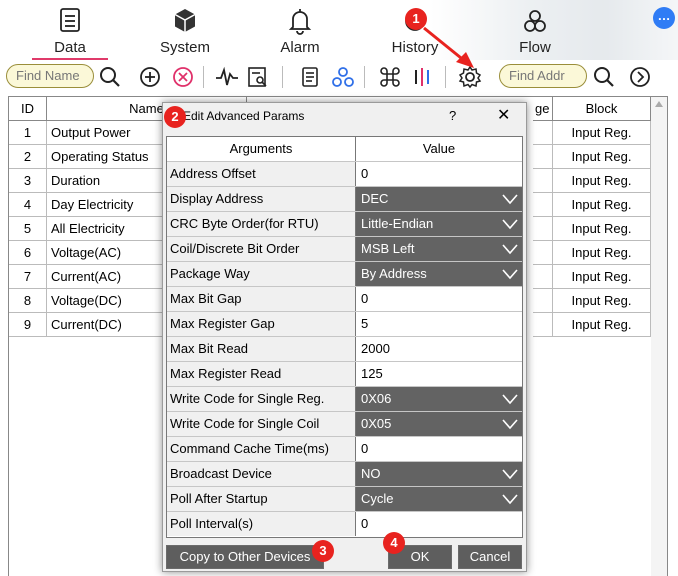 This screenshot has height=576, width=678. Describe the element at coordinates (490, 557) in the screenshot. I see `cancel-button: Cancel` at that location.